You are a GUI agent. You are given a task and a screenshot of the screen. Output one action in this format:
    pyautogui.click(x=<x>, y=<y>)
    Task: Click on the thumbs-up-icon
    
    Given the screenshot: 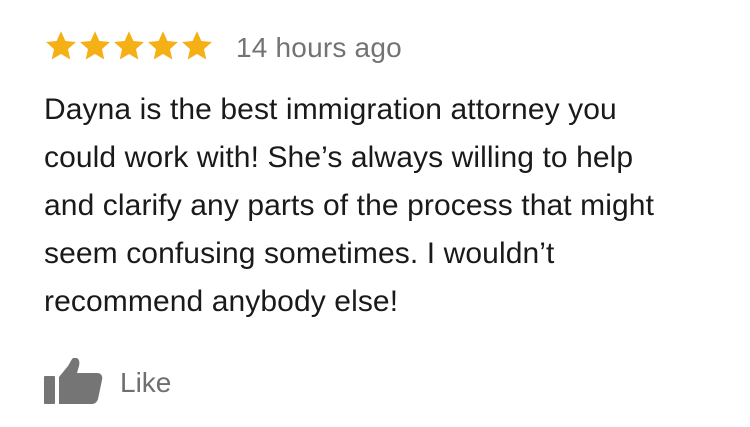 What is the action you would take?
    pyautogui.click(x=73, y=381)
    